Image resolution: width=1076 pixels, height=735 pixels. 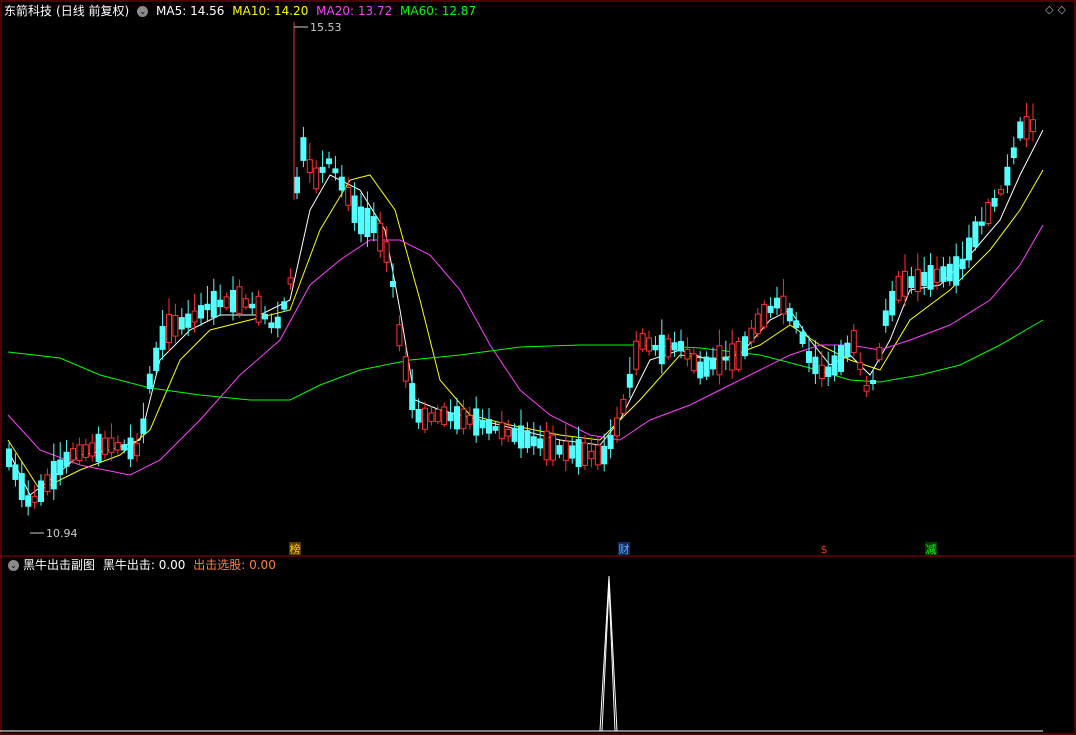 I want to click on high-marker-label: 15.53, so click(x=326, y=27).